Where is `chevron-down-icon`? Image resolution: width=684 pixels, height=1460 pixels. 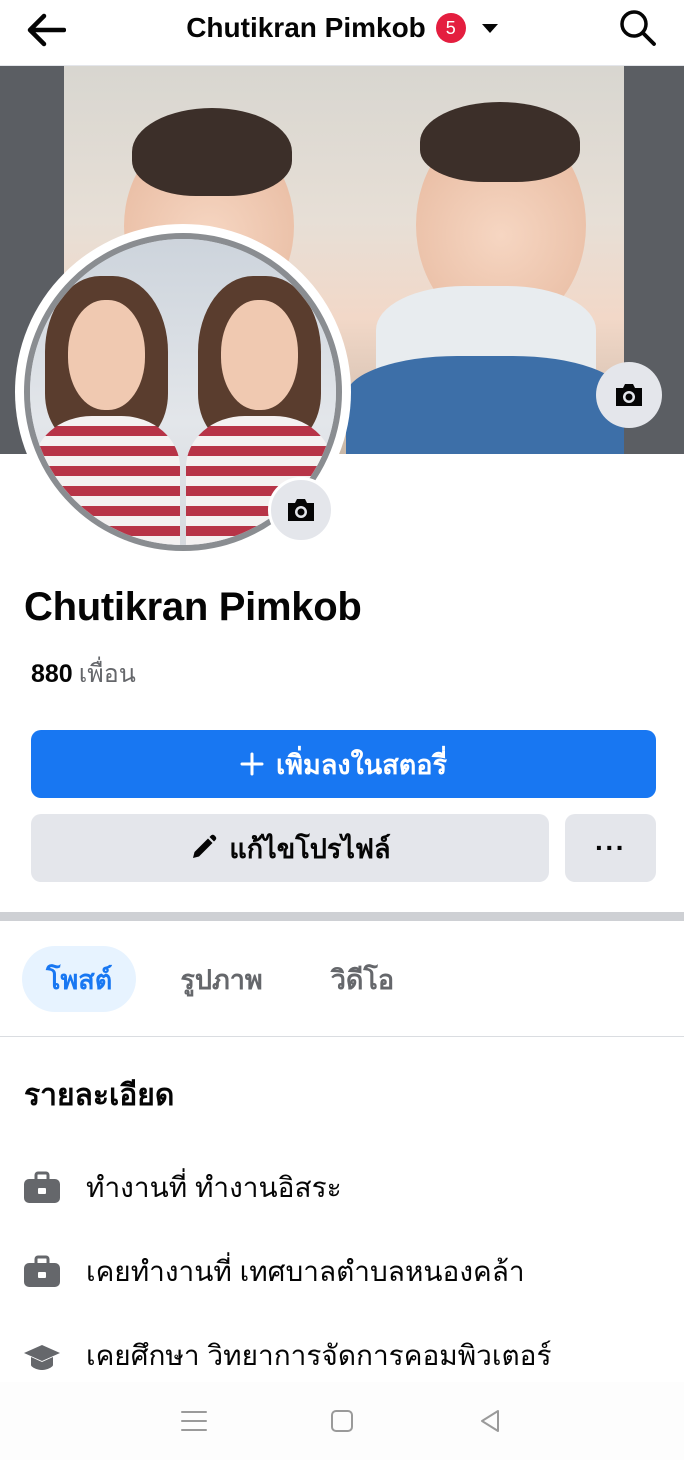
chevron-down-icon is located at coordinates (489, 28).